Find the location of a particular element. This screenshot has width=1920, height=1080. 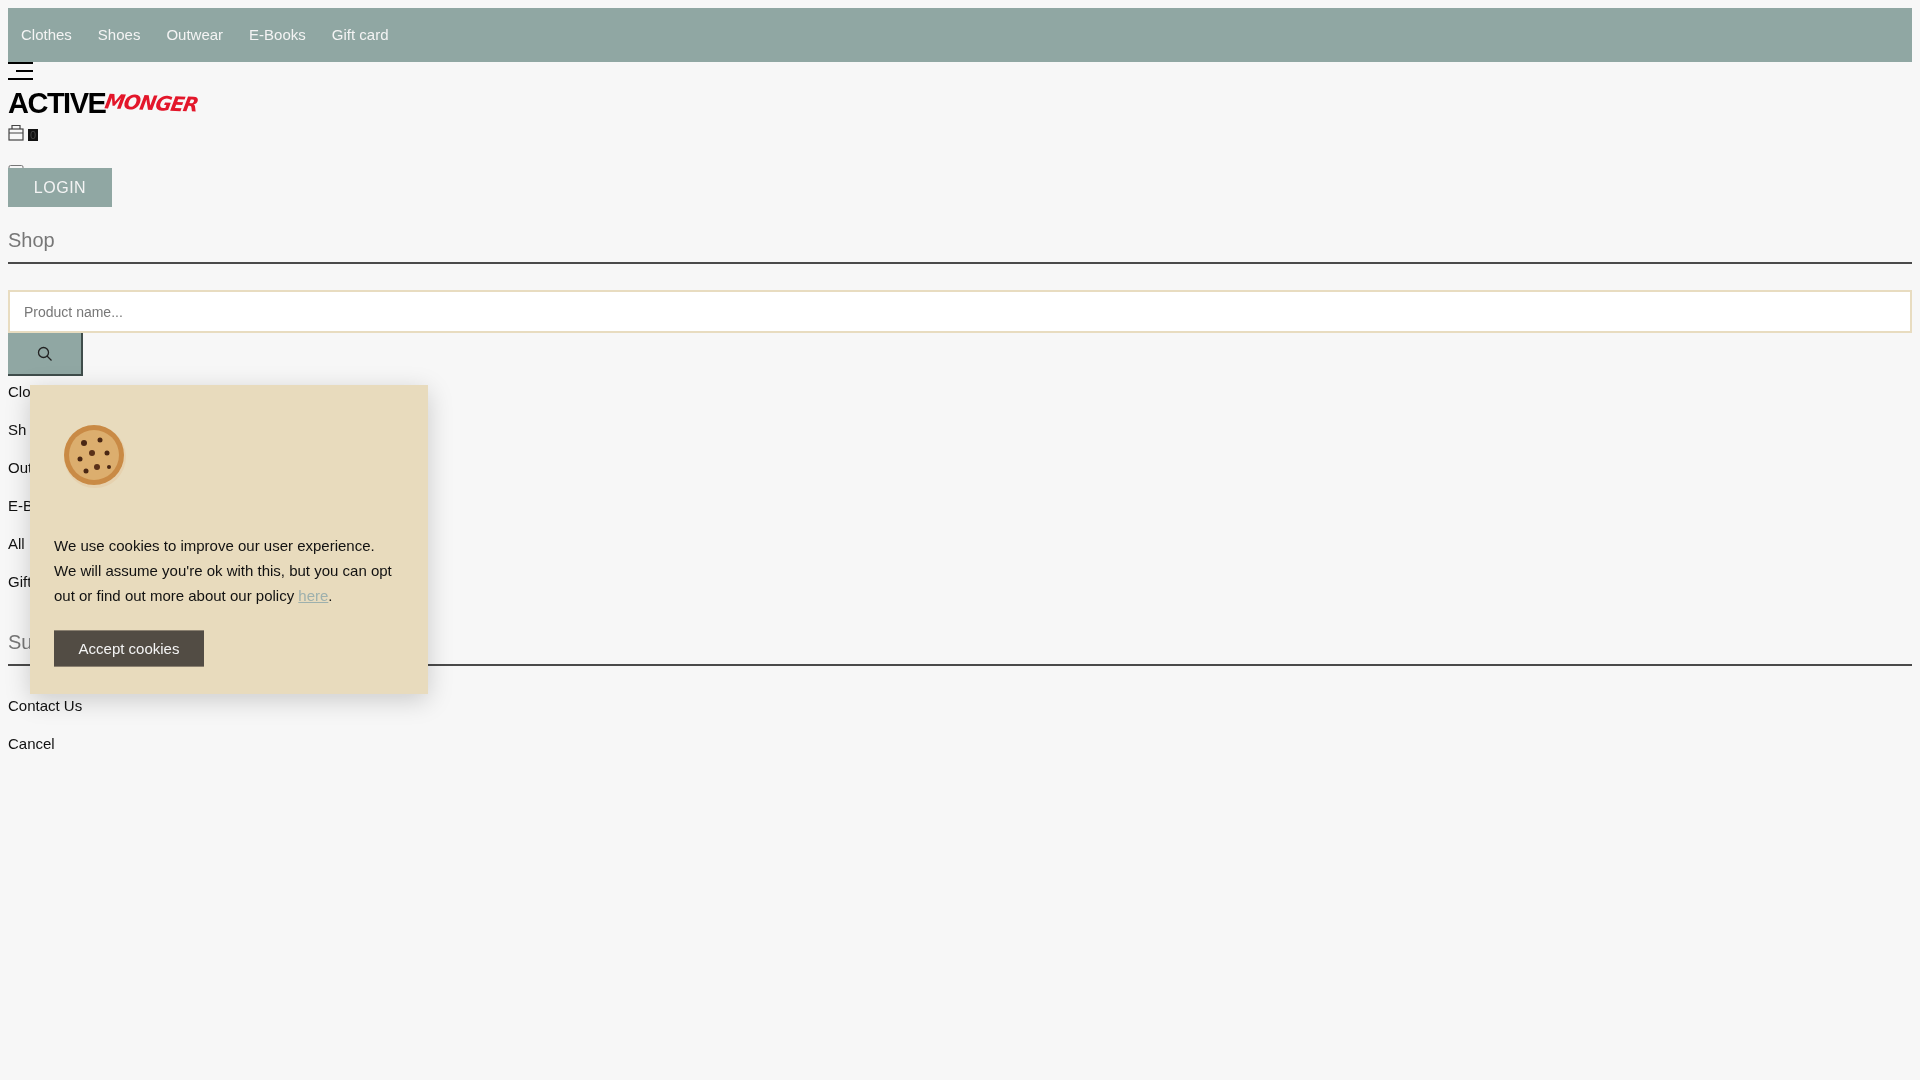

footer-link: Cancel is located at coordinates (31, 743).